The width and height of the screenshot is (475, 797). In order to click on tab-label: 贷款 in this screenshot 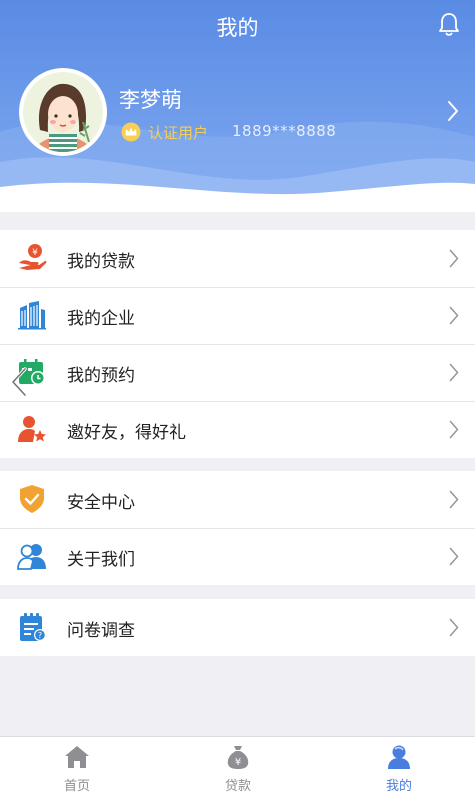, I will do `click(237, 786)`.